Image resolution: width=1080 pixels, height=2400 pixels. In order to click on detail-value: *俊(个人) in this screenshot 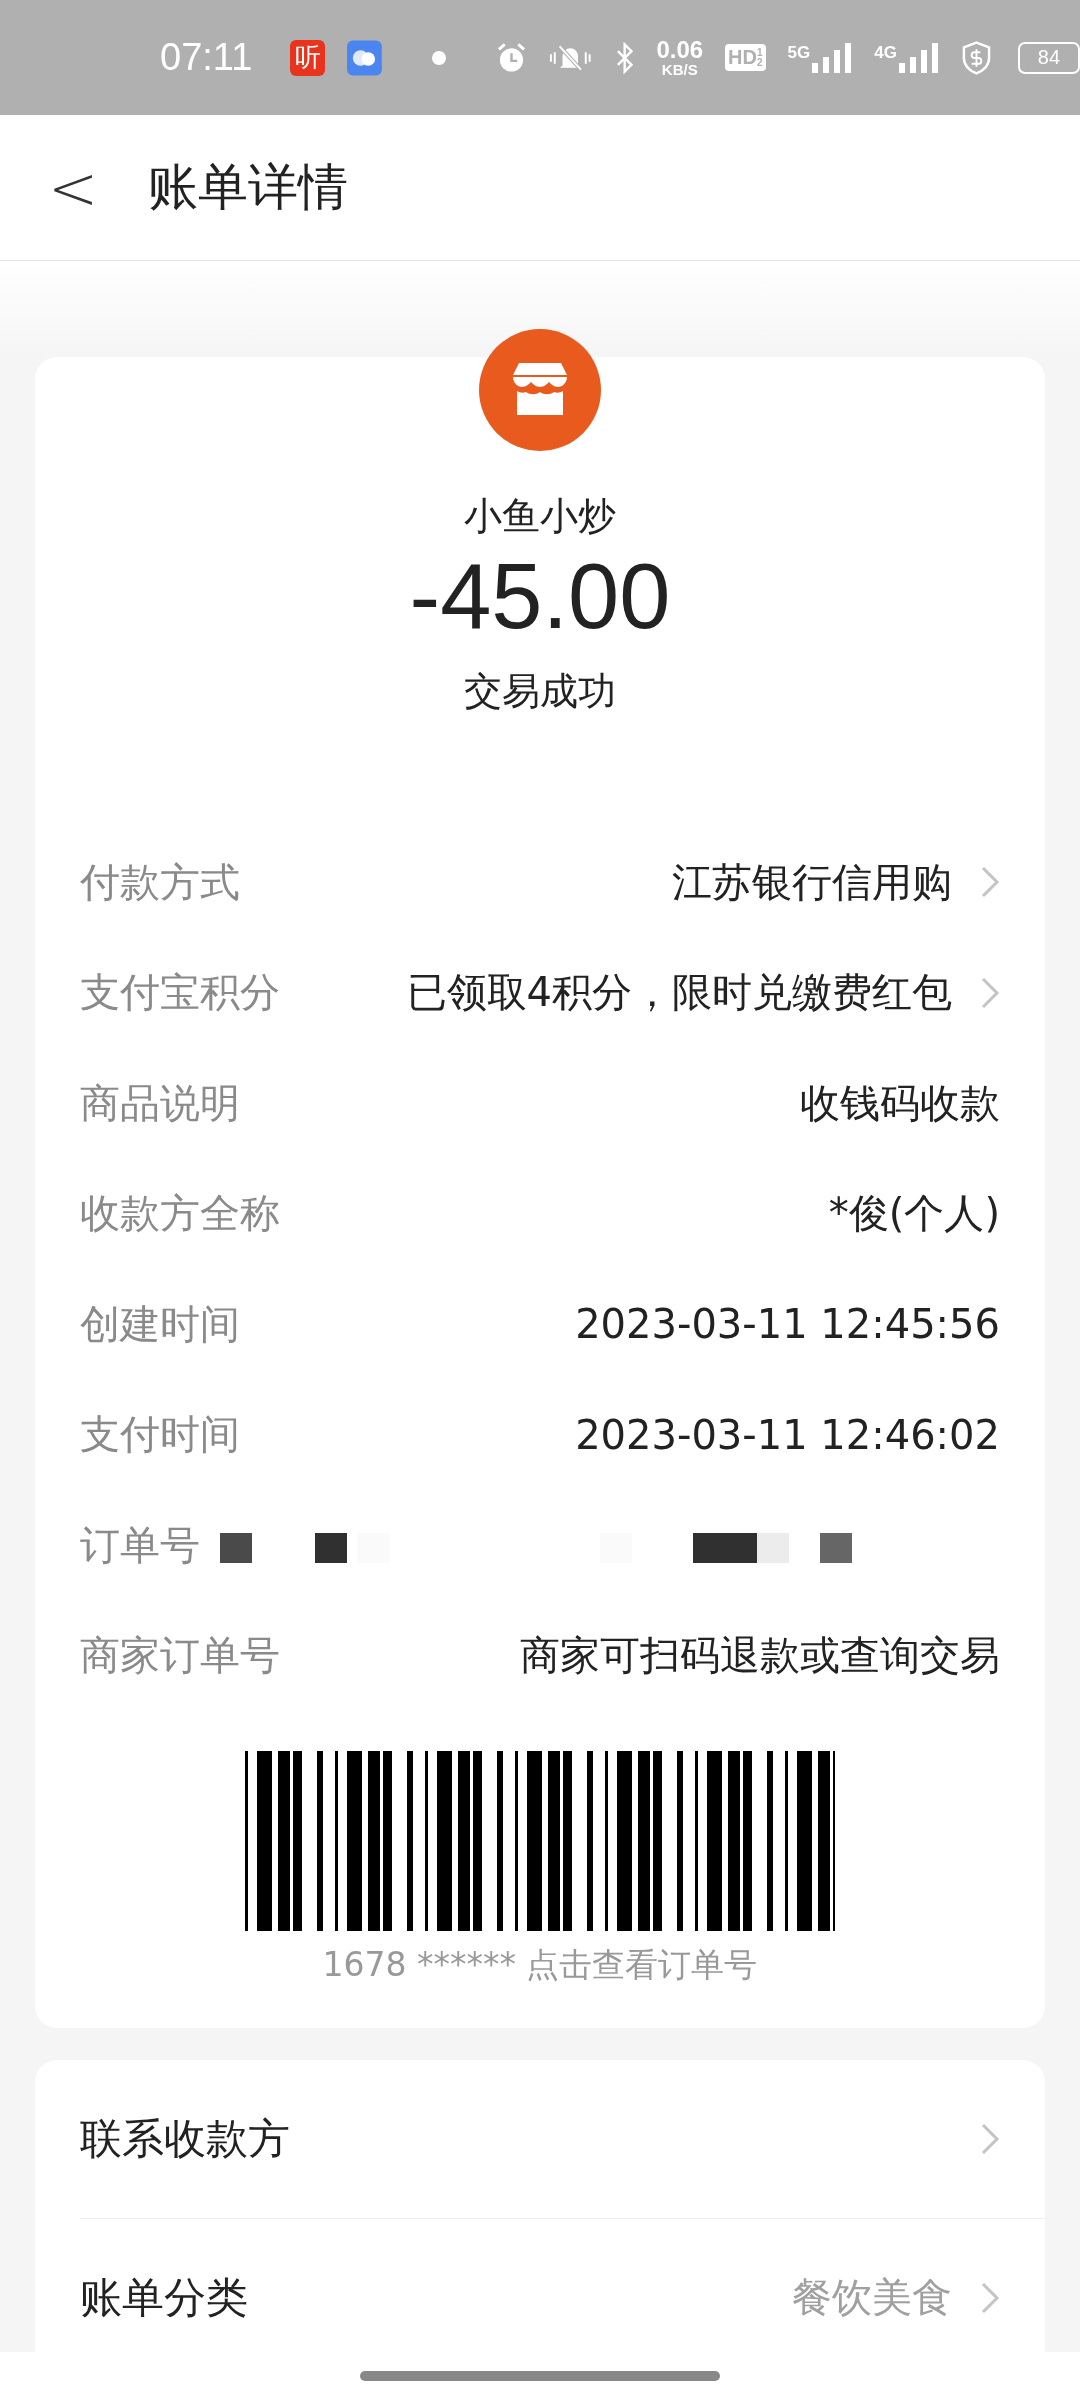, I will do `click(914, 1214)`.